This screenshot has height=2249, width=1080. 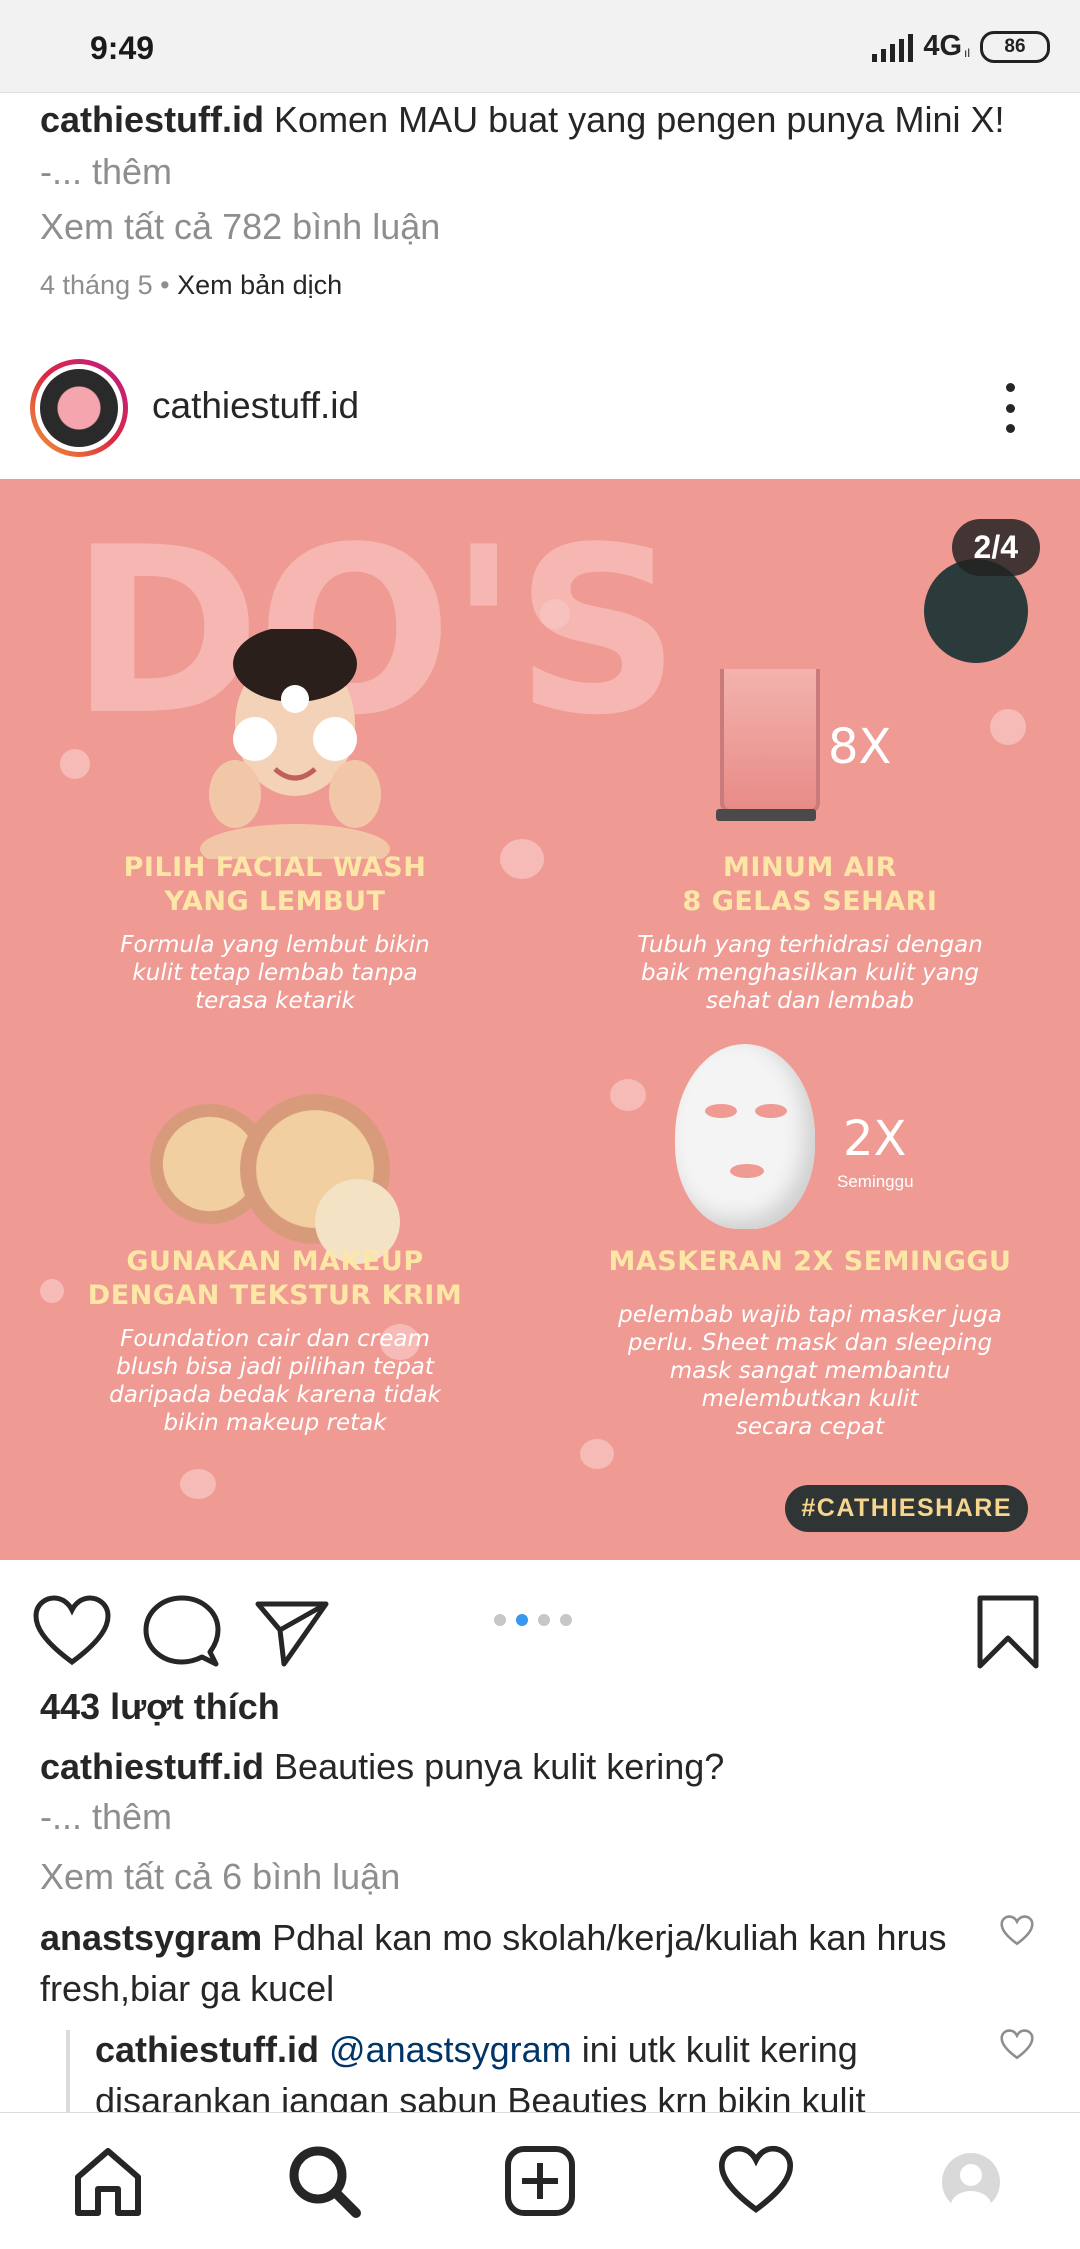 I want to click on post-username: cathiestuff.id, so click(x=255, y=406).